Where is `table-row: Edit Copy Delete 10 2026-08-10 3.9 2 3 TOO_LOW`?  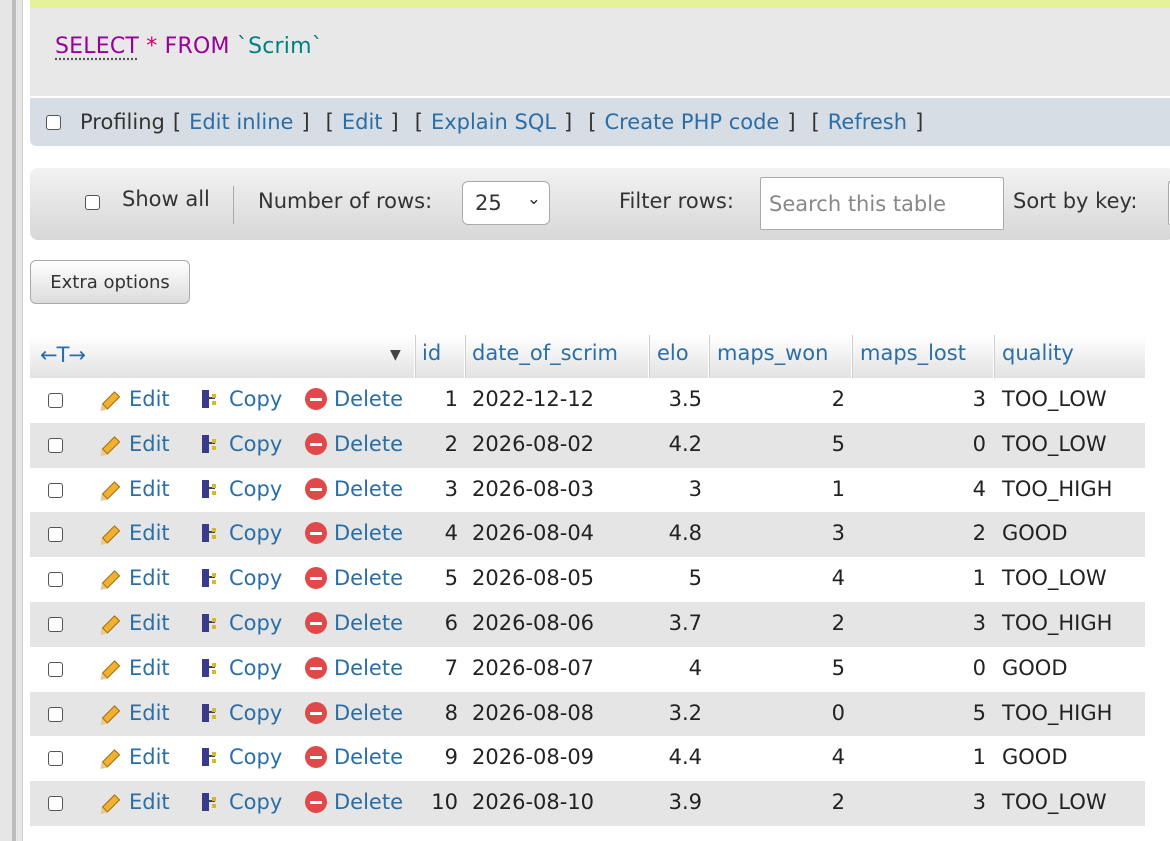 table-row: Edit Copy Delete 10 2026-08-10 3.9 2 3 TOO_LOW is located at coordinates (587, 804).